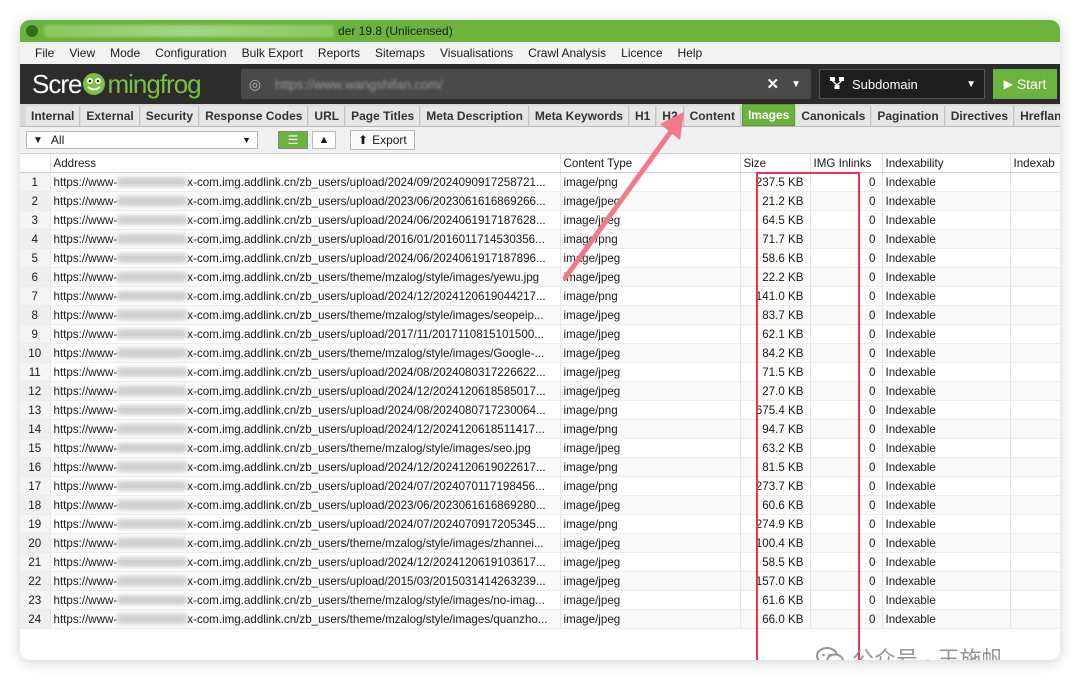 This screenshot has height=682, width=1080. I want to click on tab-hreflang: Hreflang, so click(1037, 116).